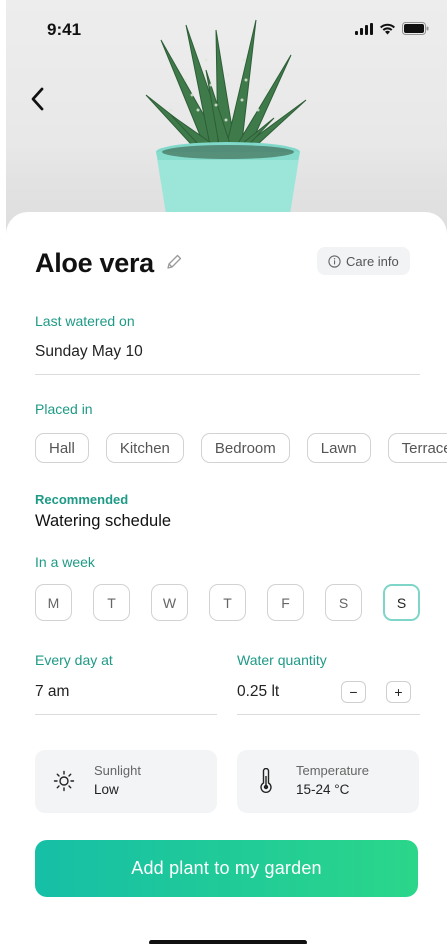  Describe the element at coordinates (65, 562) in the screenshot. I see `week-label: In a week` at that location.